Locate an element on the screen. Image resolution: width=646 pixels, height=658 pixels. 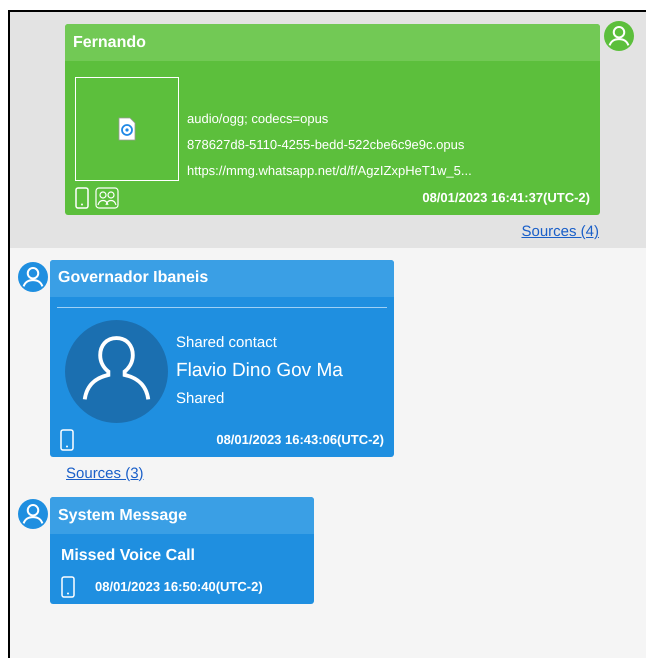
group-icon is located at coordinates (107, 198).